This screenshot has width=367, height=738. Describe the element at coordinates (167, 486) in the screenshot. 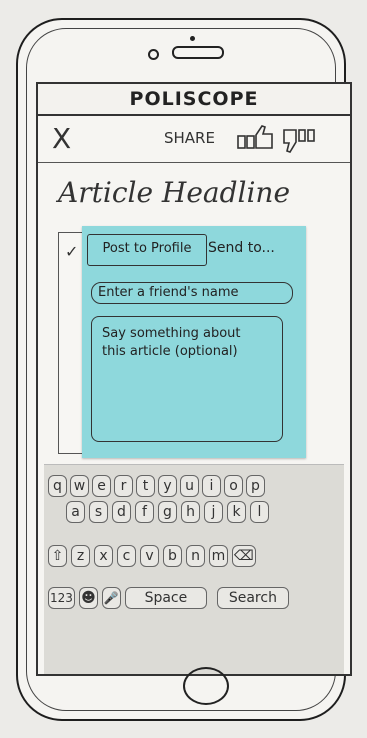

I see `key-y: y` at that location.